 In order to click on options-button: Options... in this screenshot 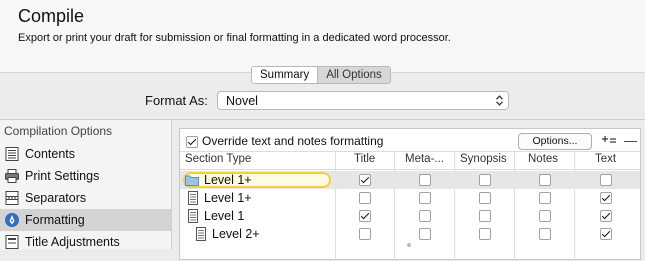, I will do `click(555, 141)`.